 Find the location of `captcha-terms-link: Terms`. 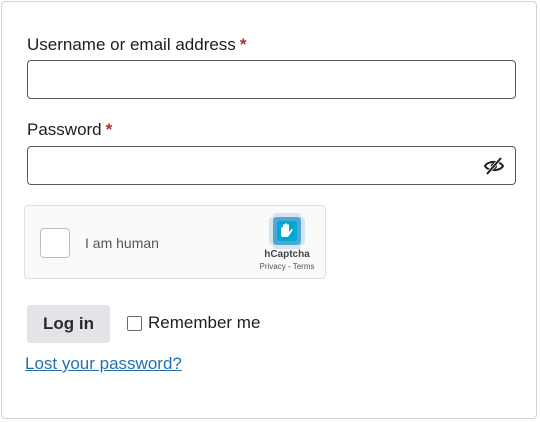

captcha-terms-link: Terms is located at coordinates (304, 266).